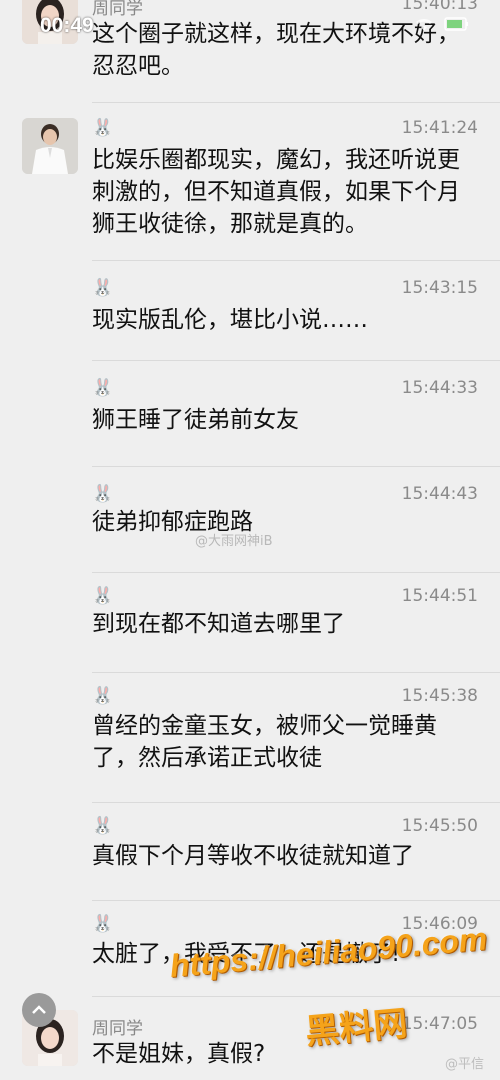 The width and height of the screenshot is (500, 1080). Describe the element at coordinates (424, 26) in the screenshot. I see `wifi-icon` at that location.